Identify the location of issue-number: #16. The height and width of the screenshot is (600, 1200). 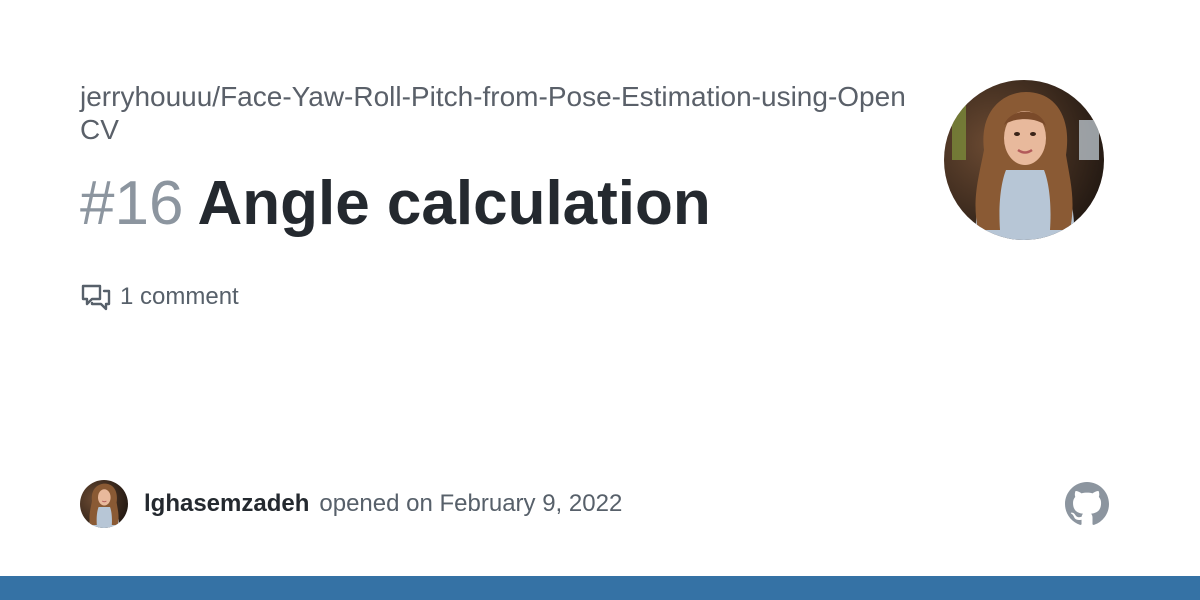
(132, 203).